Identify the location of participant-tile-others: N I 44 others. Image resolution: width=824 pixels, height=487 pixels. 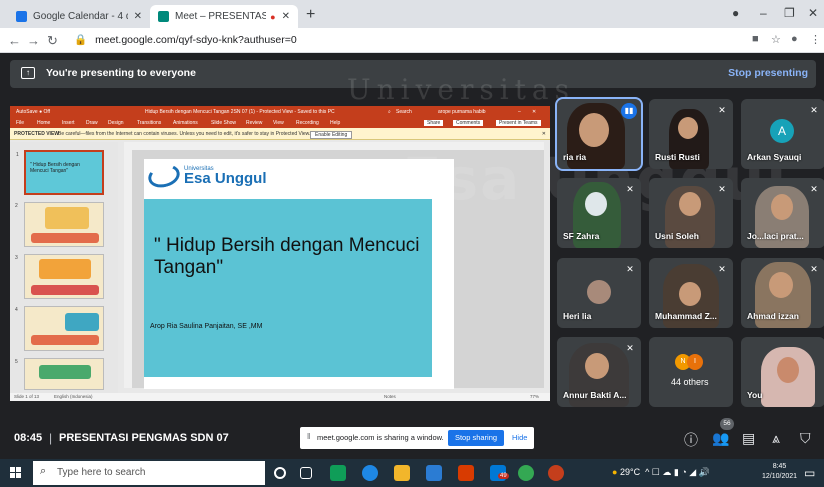
(691, 372).